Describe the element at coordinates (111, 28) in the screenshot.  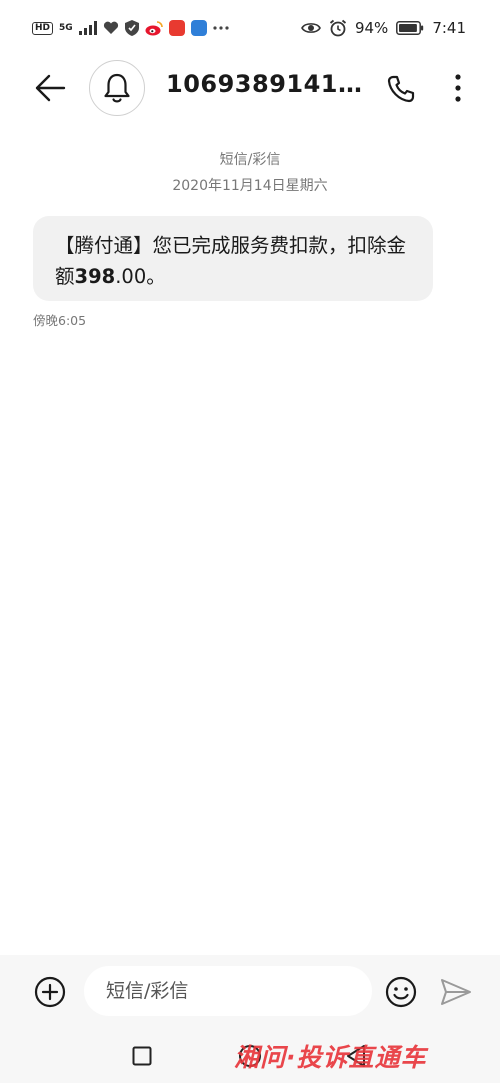
I see `heart-icon` at that location.